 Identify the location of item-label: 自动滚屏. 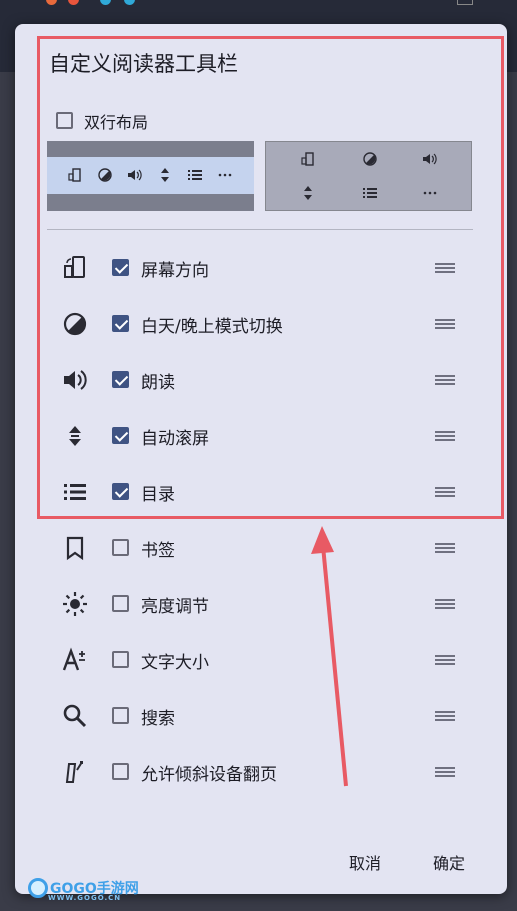
(175, 439).